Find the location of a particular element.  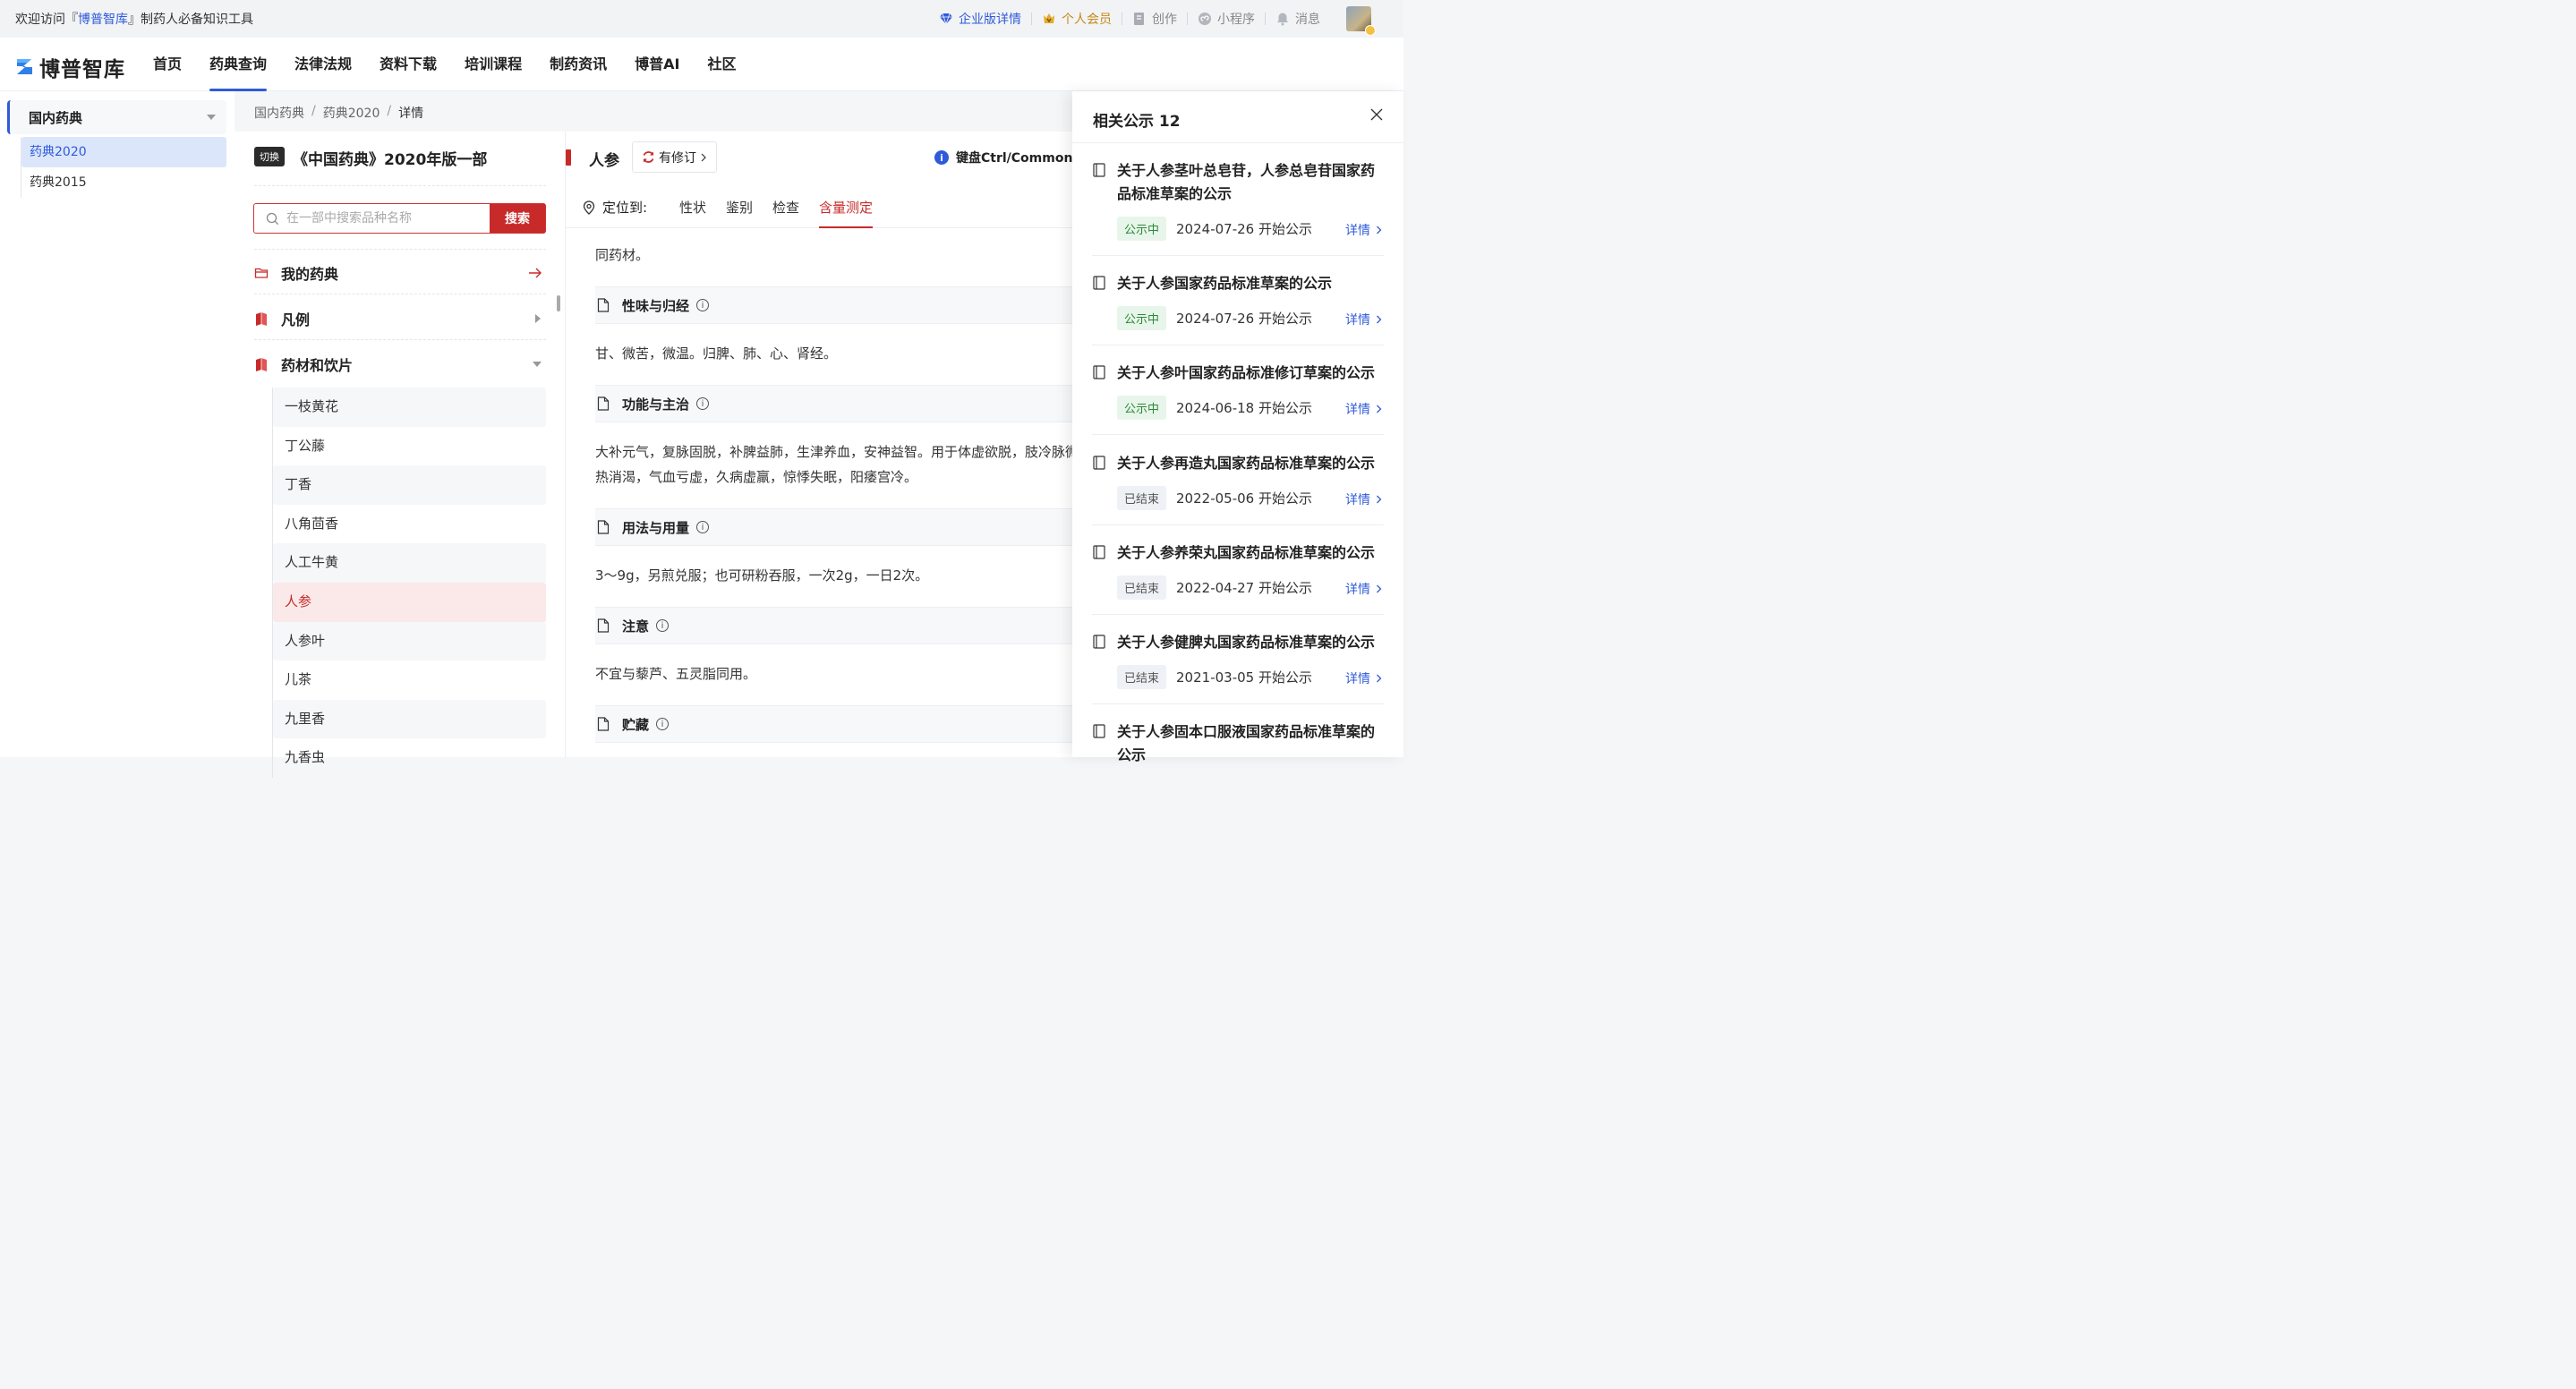

medicine-list: 一枝黄花 丁公藤 丁香 八角茴香 人工牛黄 人参 人参叶 儿茶 九里香 九香虫 is located at coordinates (409, 583).